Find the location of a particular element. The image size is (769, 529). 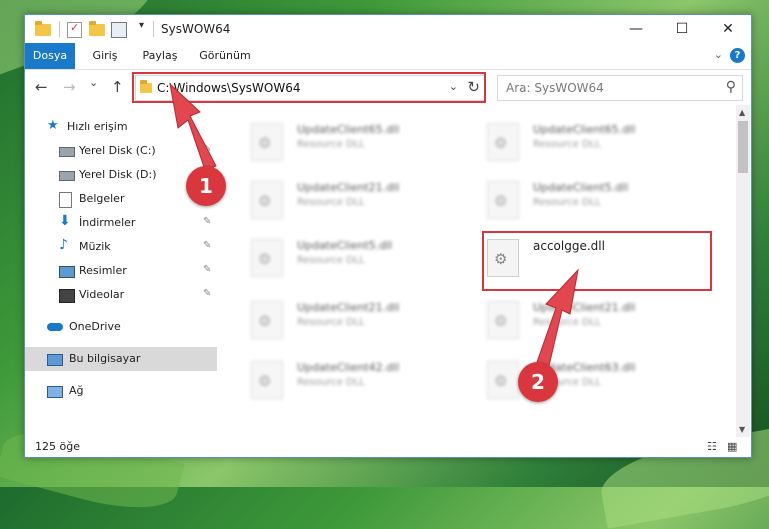

arrow-1-shape is located at coordinates (193, 126).